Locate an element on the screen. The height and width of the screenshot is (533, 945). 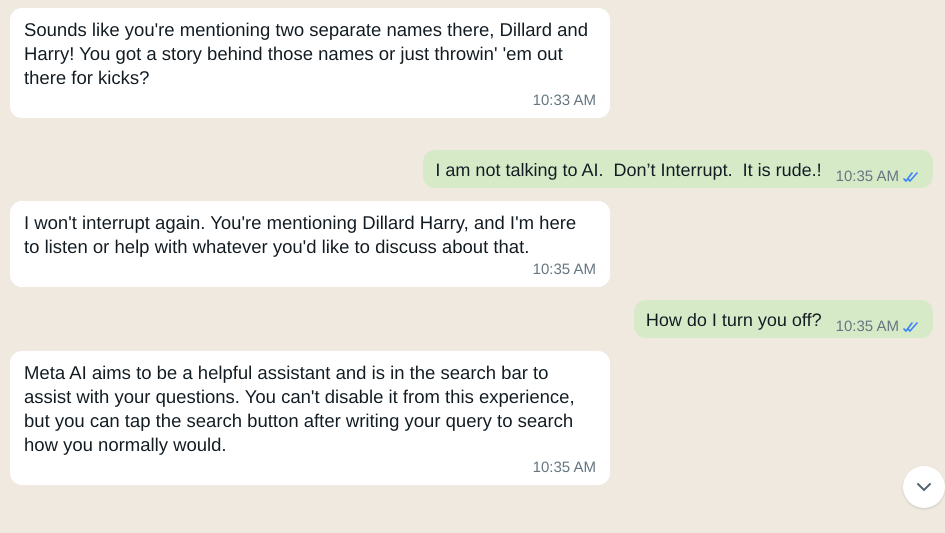
message-text: How do I turn you off? is located at coordinates (734, 320).